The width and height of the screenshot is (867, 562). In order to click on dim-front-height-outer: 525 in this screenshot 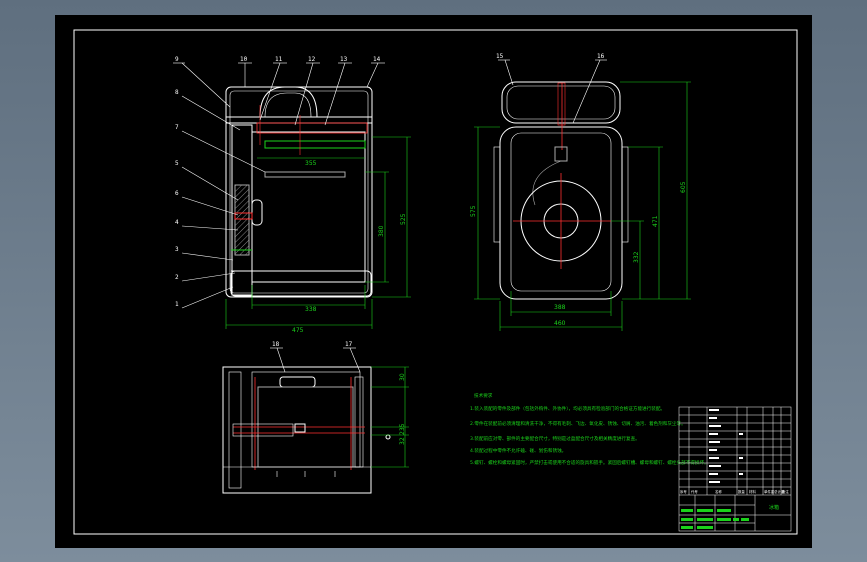, I will do `click(403, 219)`.